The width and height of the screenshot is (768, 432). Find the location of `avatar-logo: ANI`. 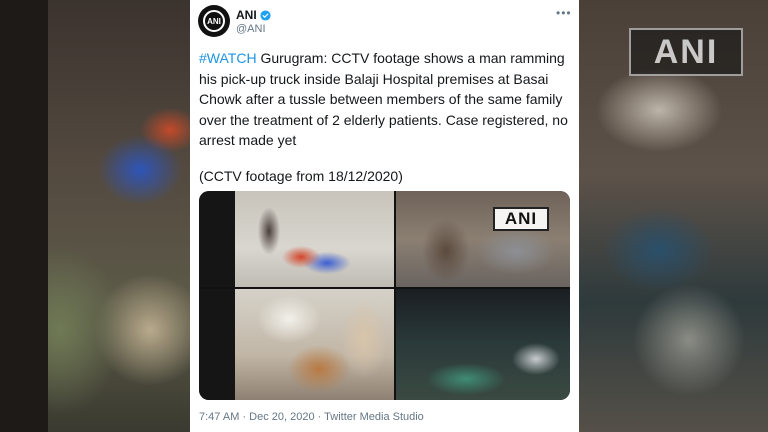

avatar-logo: ANI is located at coordinates (214, 21).